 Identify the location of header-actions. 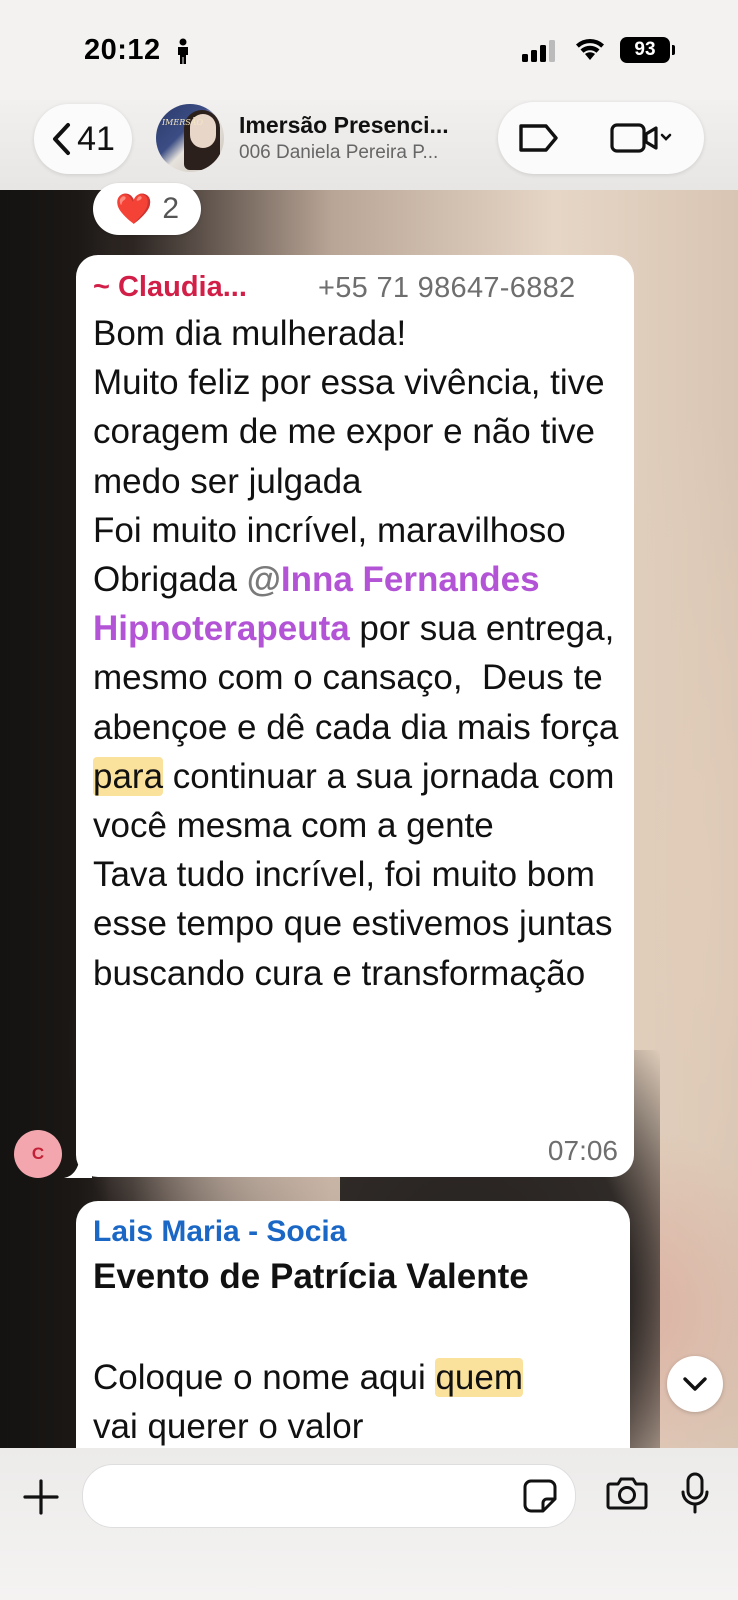
(601, 138).